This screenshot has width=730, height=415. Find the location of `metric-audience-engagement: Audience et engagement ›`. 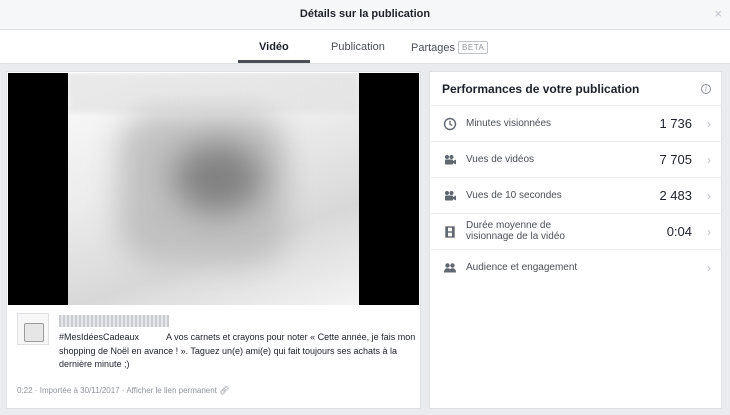

metric-audience-engagement: Audience et engagement › is located at coordinates (576, 267).